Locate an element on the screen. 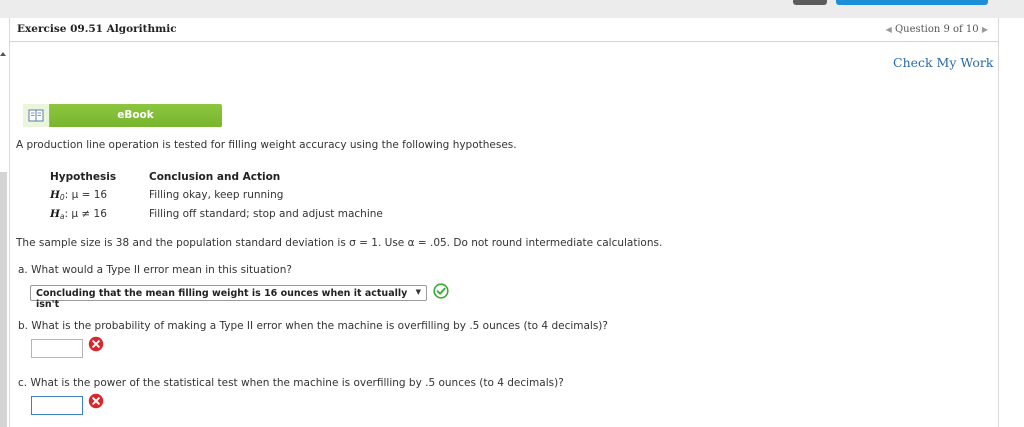 The image size is (1024, 427). exercise-title: Exercise 09.51 Algorithmic is located at coordinates (97, 29).